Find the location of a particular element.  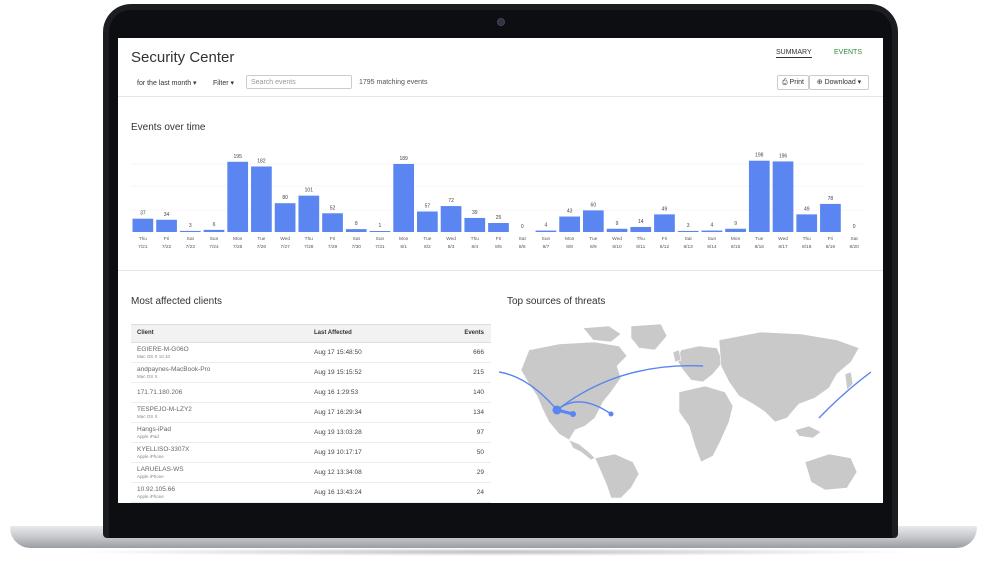

bar-value-label: 49 is located at coordinates (807, 209).